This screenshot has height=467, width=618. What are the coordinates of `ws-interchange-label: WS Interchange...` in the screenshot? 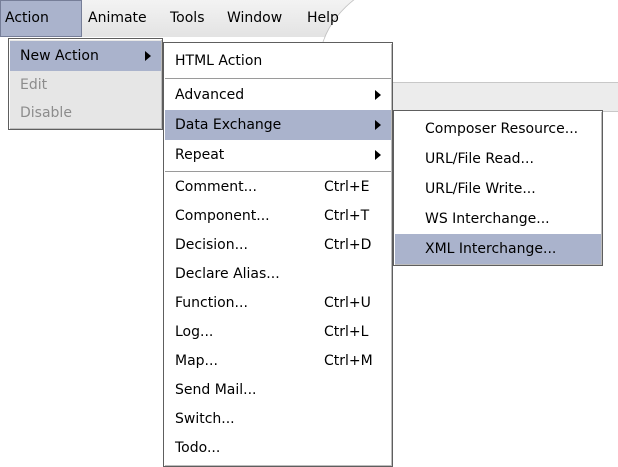 It's located at (487, 219).